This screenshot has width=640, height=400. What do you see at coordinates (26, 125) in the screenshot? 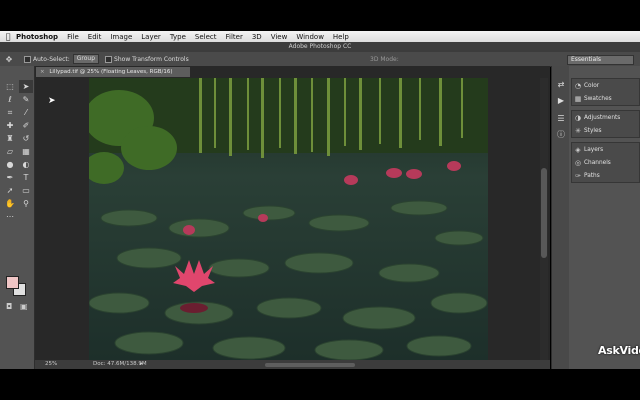
I see `brush-tool-icon: ✐` at bounding box center [26, 125].